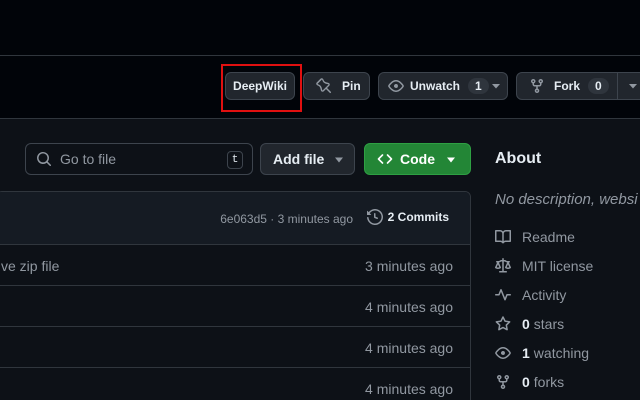 The image size is (640, 400). What do you see at coordinates (526, 324) in the screenshot?
I see `stars-count: 0` at bounding box center [526, 324].